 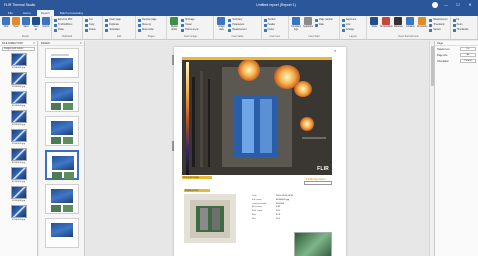 What do you see at coordinates (18, 156) in the screenshot?
I see `file-thumbnail: FLIR0006.jpg` at bounding box center [18, 156].